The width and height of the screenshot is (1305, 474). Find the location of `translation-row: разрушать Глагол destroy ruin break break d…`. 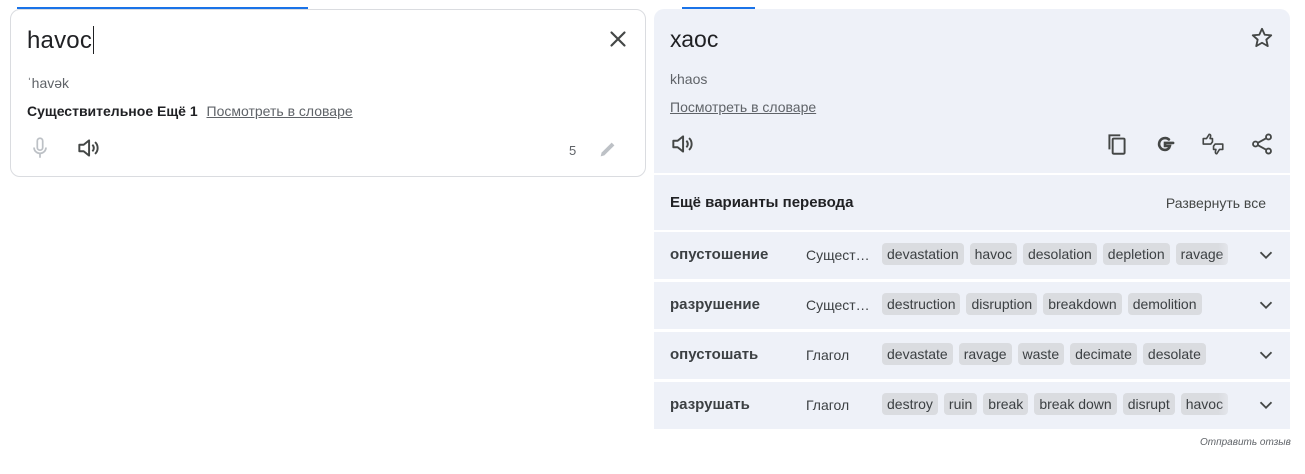

translation-row: разрушать Глагол destroy ruin break break d… is located at coordinates (972, 405).